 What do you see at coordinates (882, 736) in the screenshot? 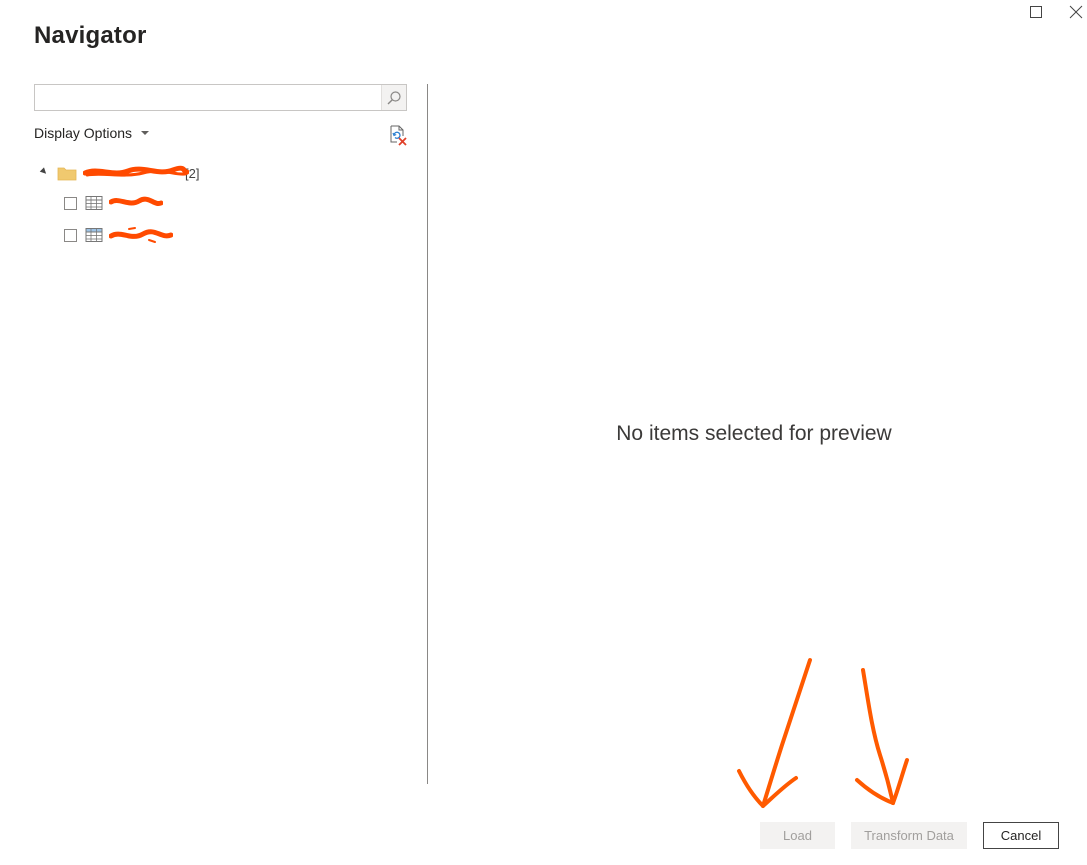
I see `annotation-arrow-transform-data` at bounding box center [882, 736].